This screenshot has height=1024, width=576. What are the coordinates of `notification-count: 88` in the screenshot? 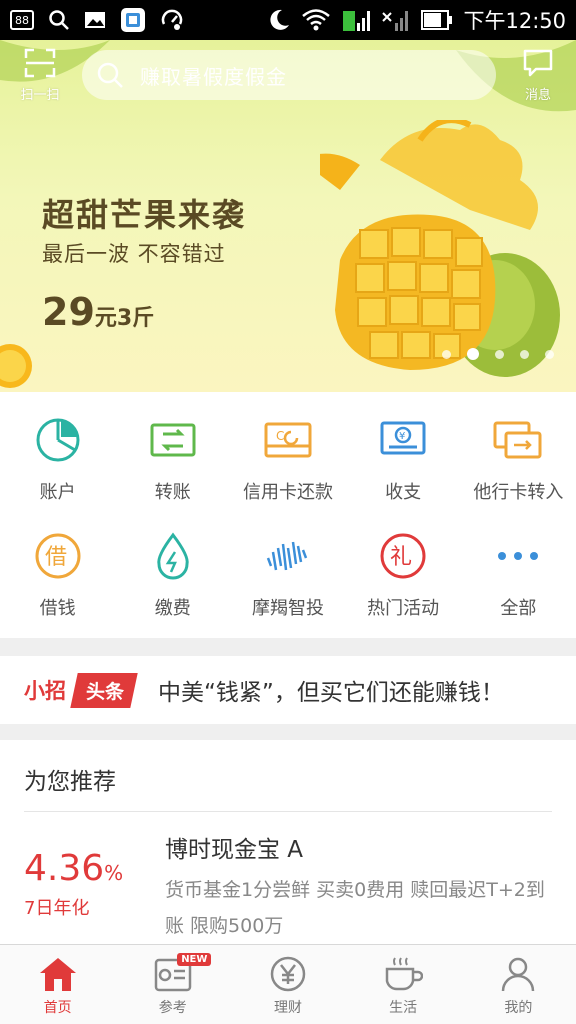 It's located at (22, 20).